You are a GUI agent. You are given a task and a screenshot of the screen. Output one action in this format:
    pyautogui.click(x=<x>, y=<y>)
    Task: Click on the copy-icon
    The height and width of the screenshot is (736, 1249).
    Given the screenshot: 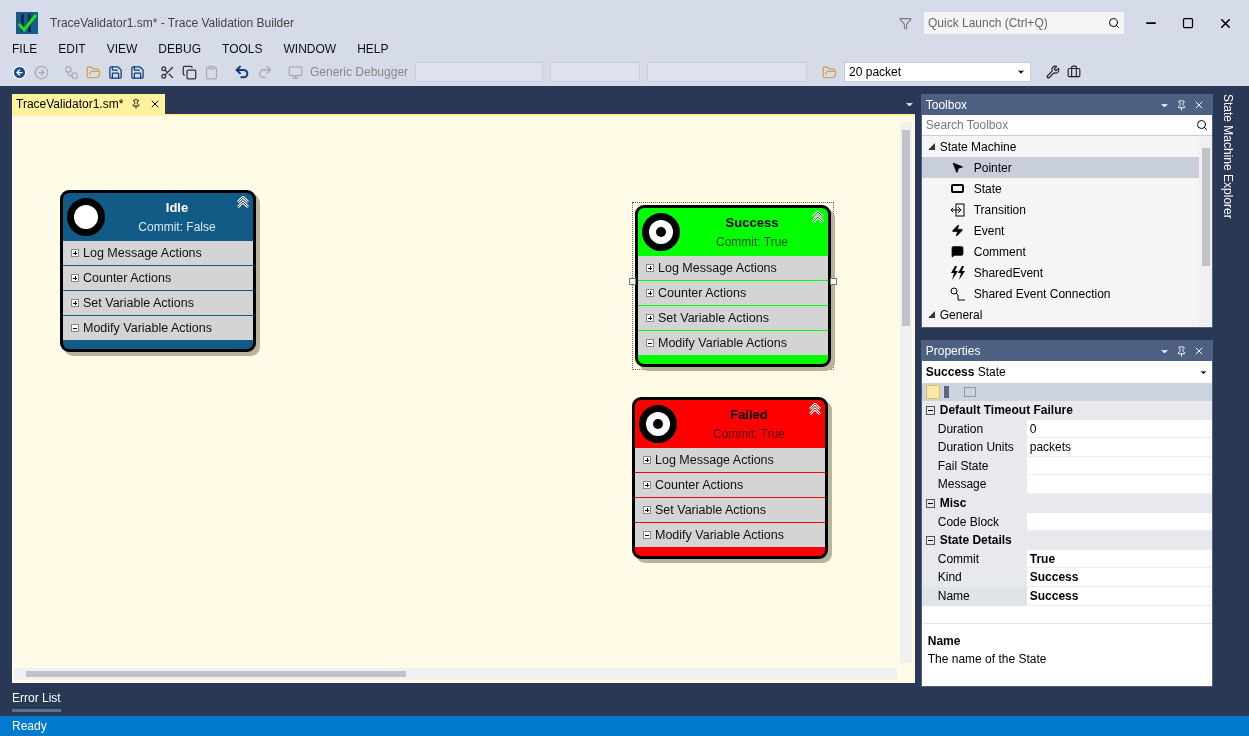 What is the action you would take?
    pyautogui.click(x=189, y=72)
    